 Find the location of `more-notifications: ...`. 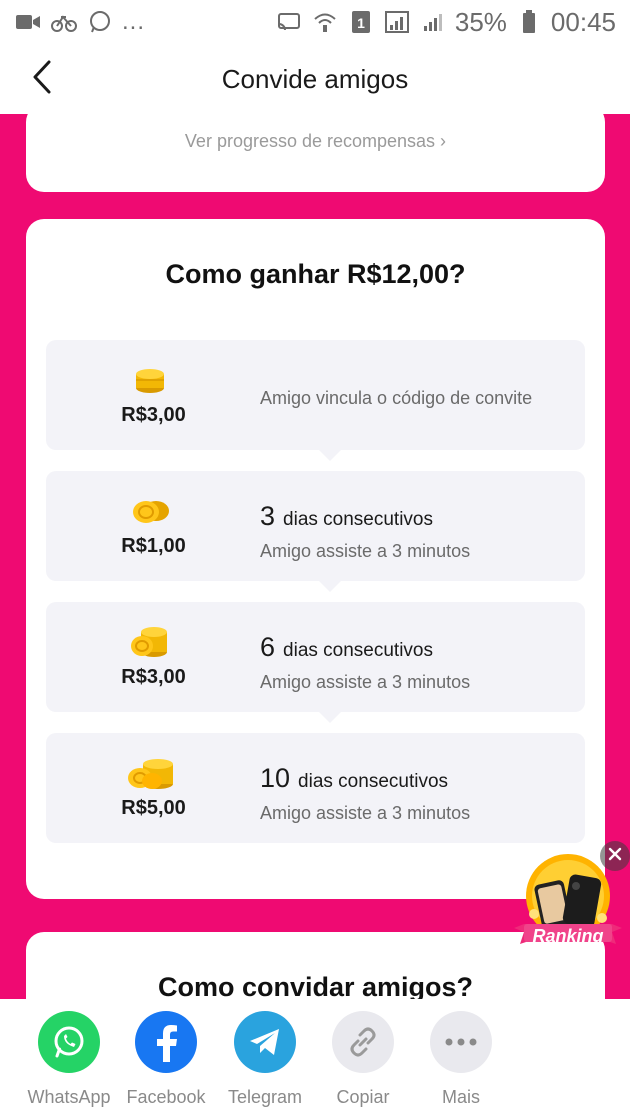

more-notifications: ... is located at coordinates (134, 21).